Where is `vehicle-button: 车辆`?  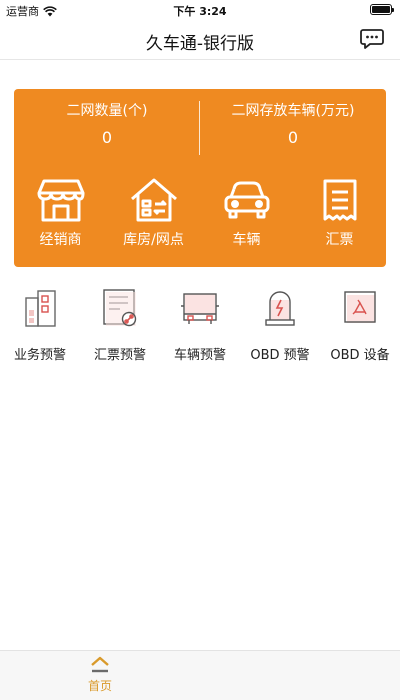
vehicle-button: 车辆 is located at coordinates (246, 213).